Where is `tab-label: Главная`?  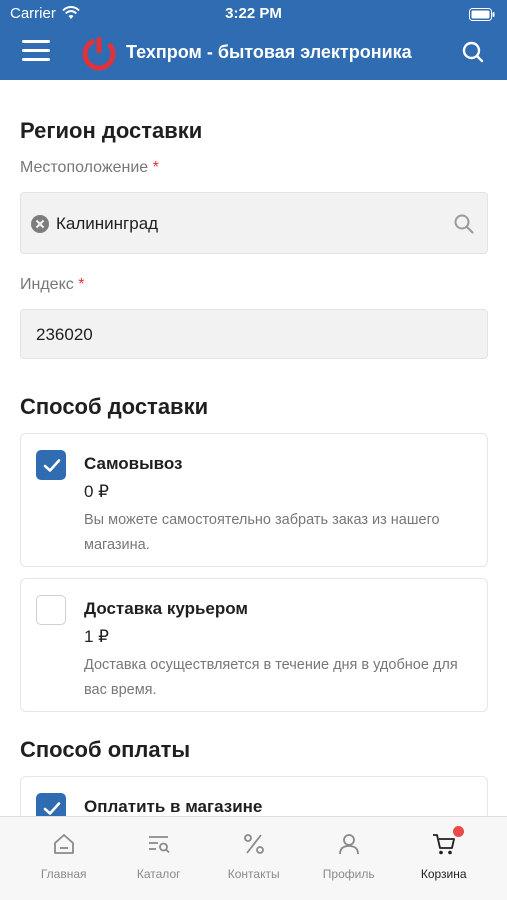
tab-label: Главная is located at coordinates (63, 874).